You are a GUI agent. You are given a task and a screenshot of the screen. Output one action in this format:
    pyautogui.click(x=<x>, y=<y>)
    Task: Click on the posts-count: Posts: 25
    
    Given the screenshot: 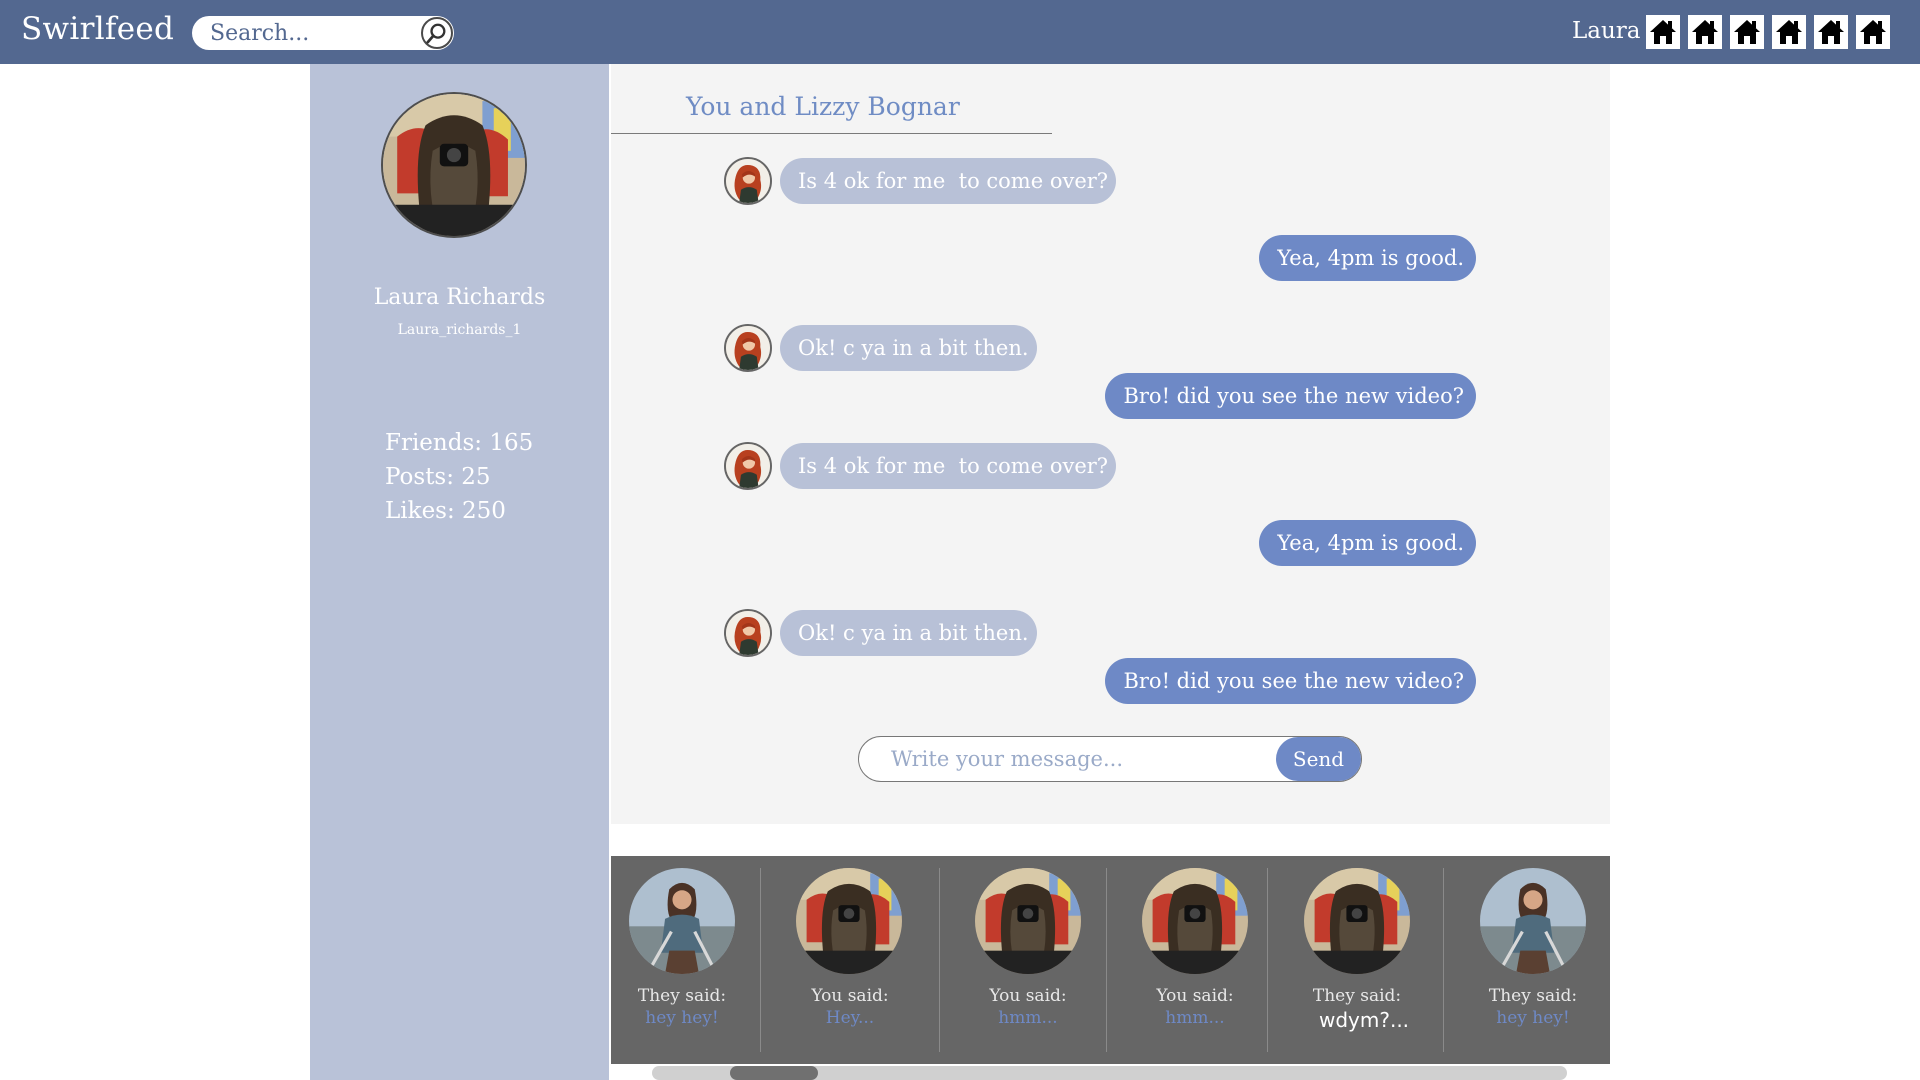 What is the action you would take?
    pyautogui.click(x=438, y=477)
    